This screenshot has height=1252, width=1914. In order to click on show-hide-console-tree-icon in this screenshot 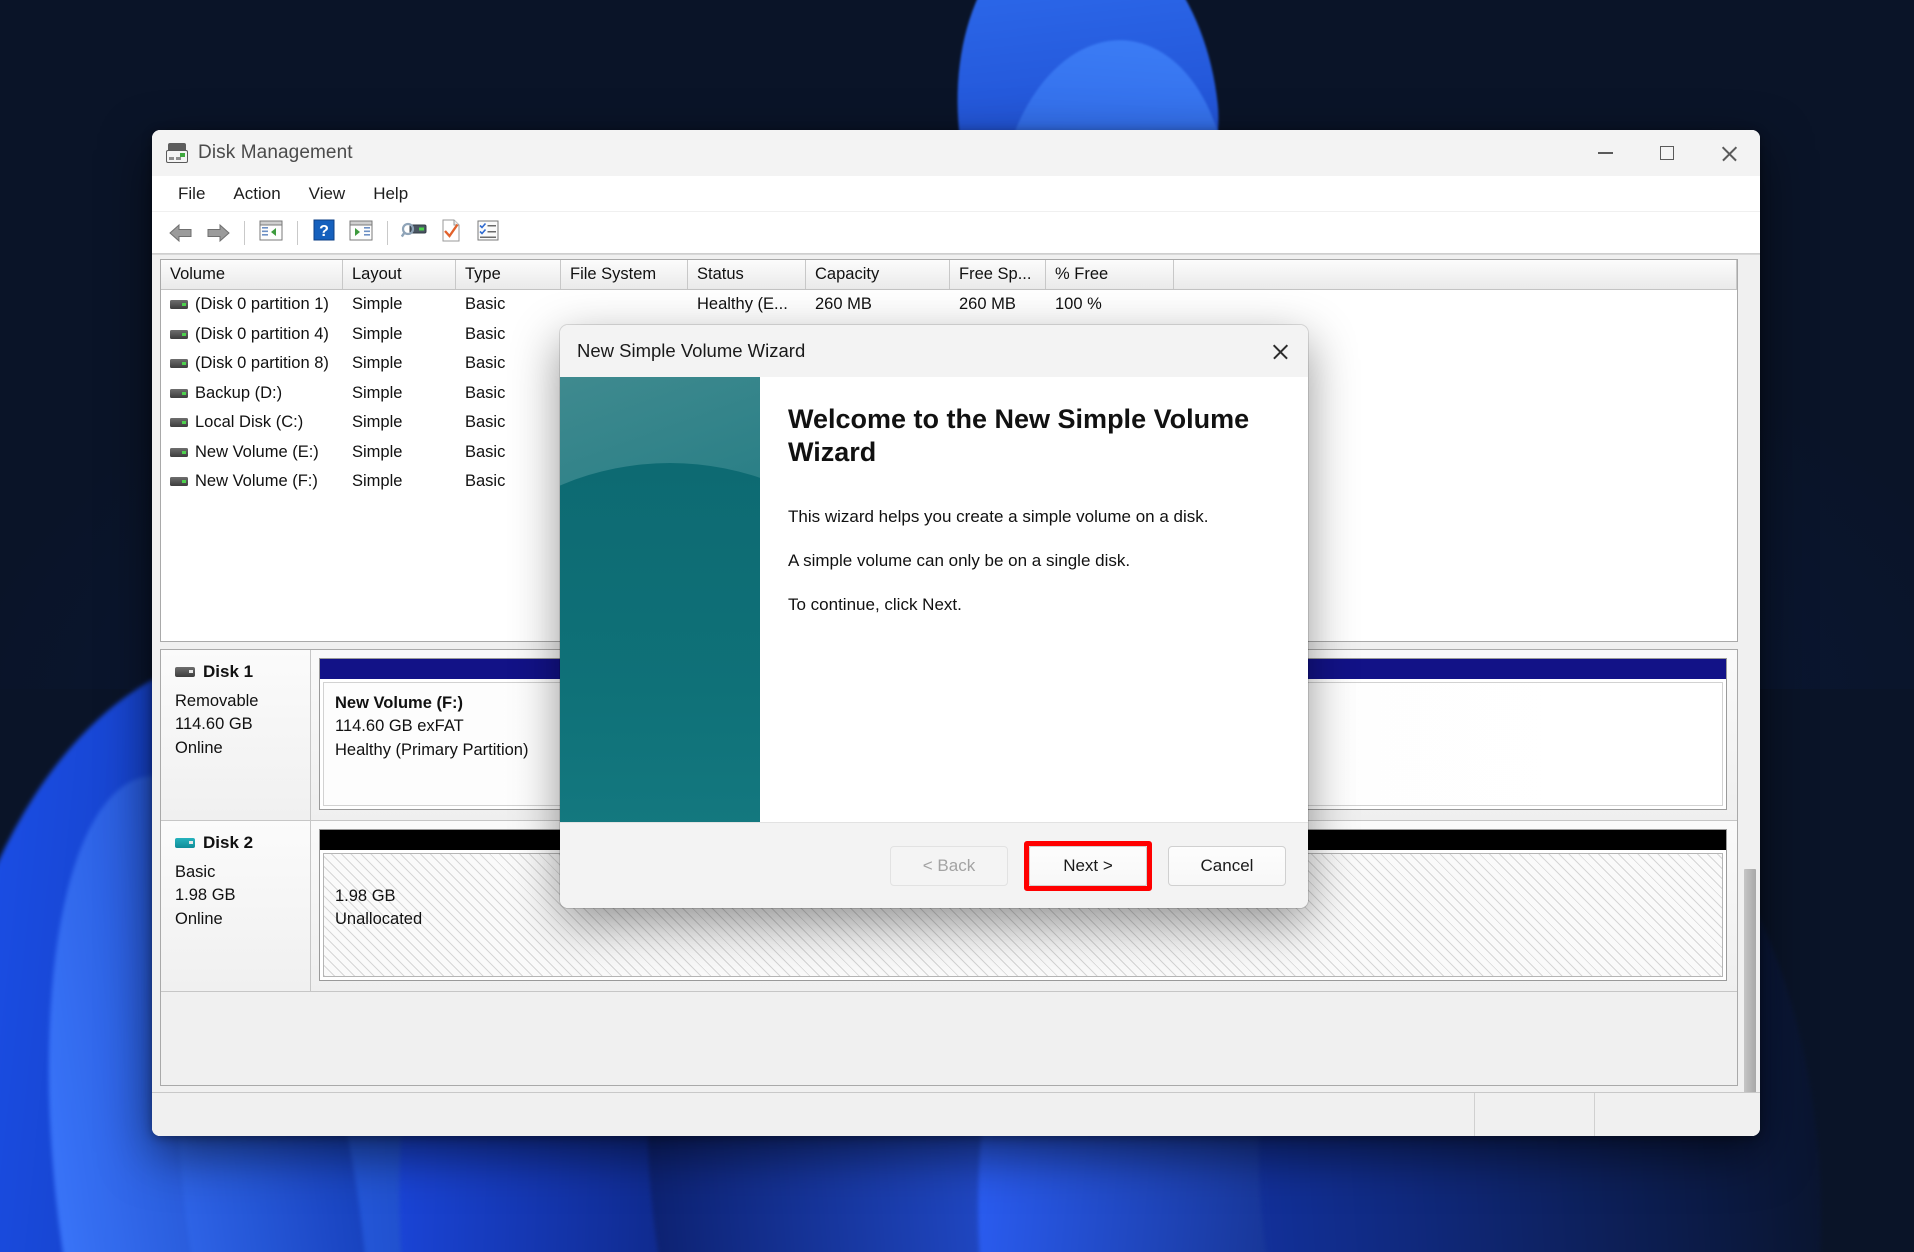, I will do `click(271, 233)`.